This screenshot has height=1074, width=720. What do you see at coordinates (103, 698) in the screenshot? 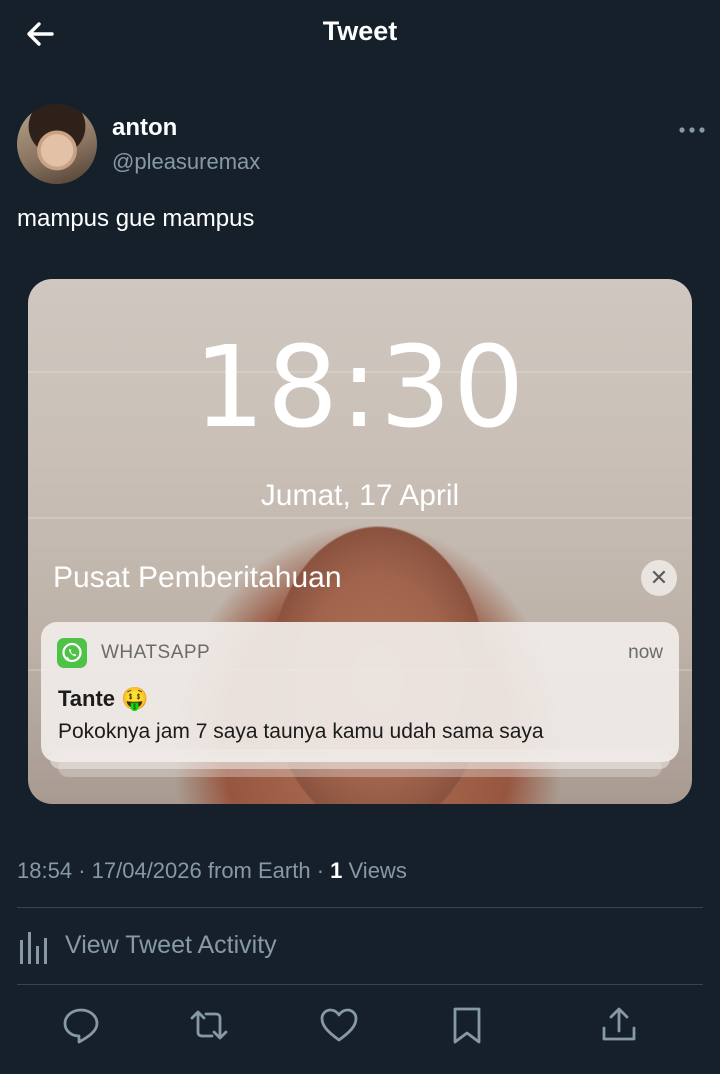
I see `notification-title: Tante 🤑` at bounding box center [103, 698].